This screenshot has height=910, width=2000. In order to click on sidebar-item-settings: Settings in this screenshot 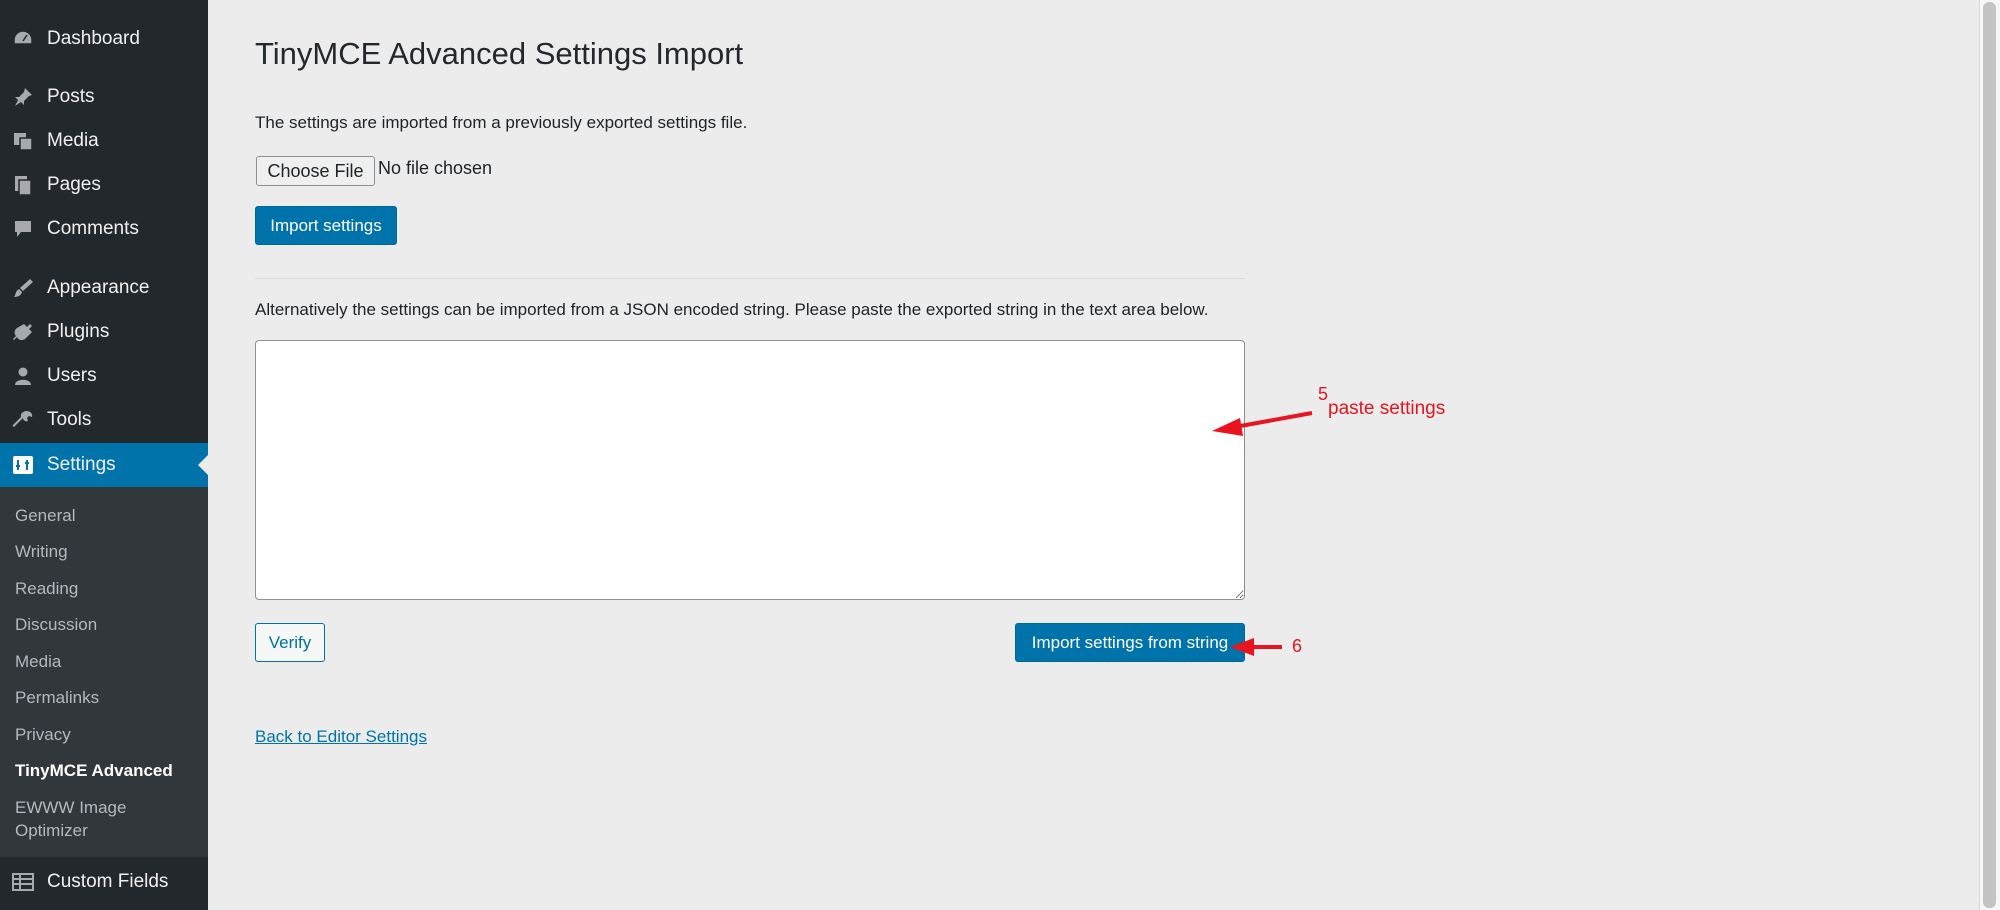, I will do `click(104, 465)`.